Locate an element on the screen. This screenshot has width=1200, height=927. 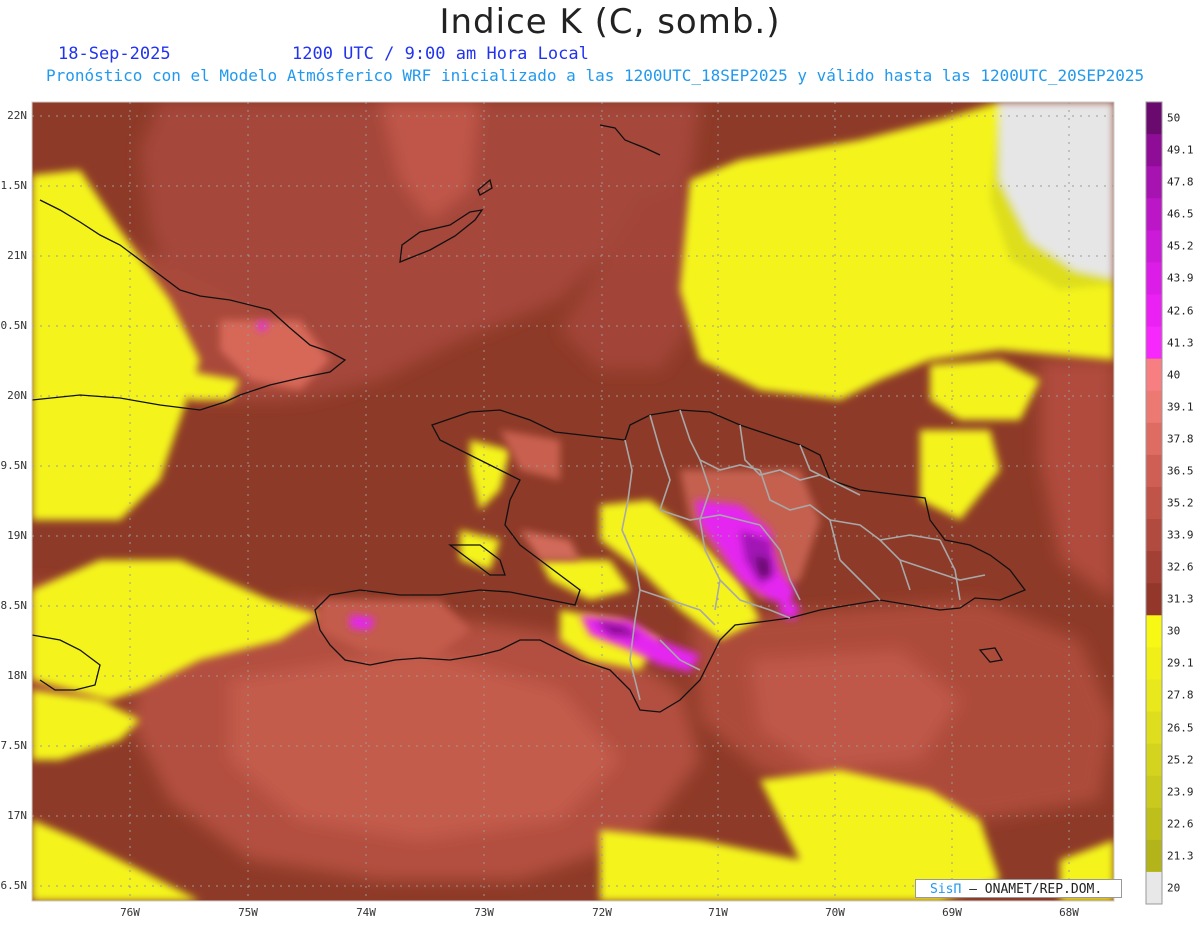
colorbar-label: 29.1 is located at coordinates (1180, 663).